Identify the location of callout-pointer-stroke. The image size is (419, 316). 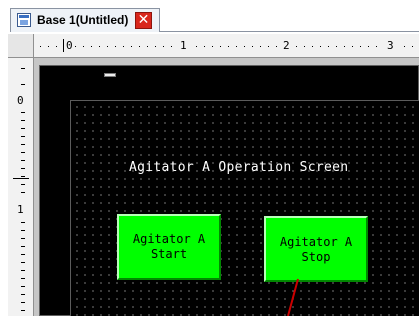
(293, 297).